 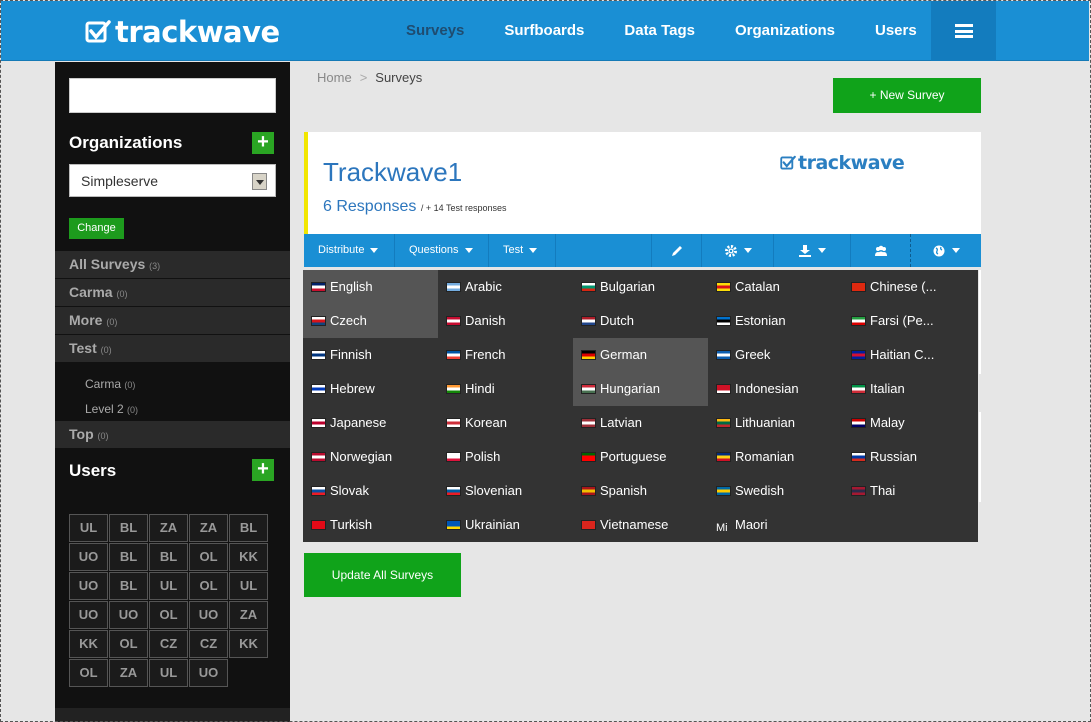 What do you see at coordinates (775, 321) in the screenshot?
I see `language-option: Estonian` at bounding box center [775, 321].